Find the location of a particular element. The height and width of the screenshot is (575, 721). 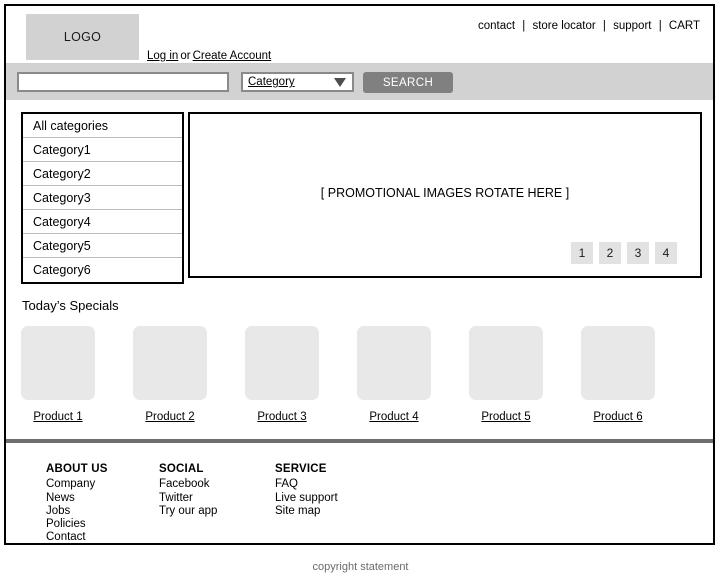

copyright-statement: copyright statement is located at coordinates (360, 567).